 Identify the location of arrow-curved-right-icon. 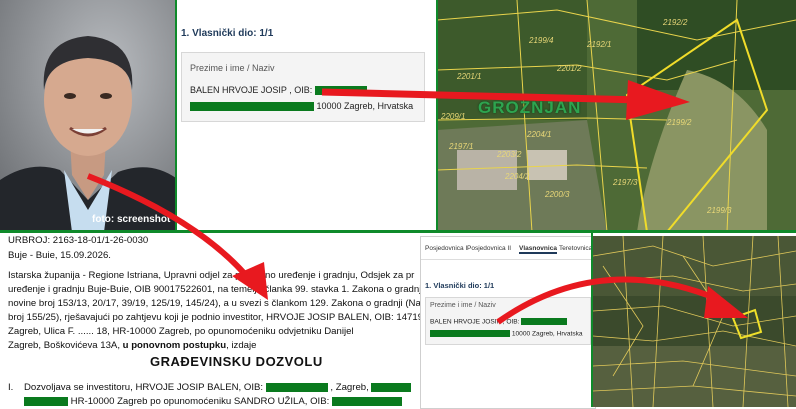
(622, 300).